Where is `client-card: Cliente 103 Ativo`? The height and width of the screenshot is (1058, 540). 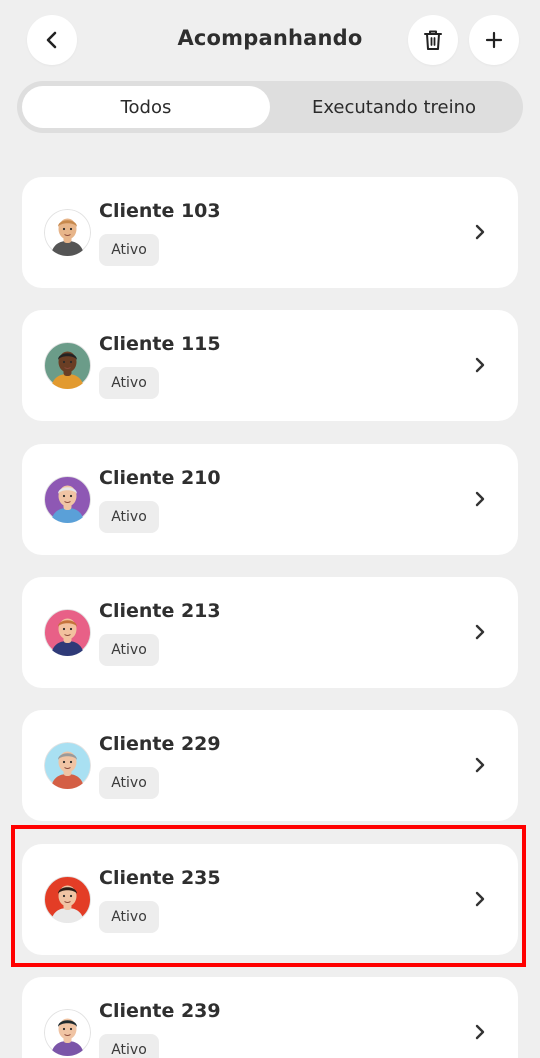 client-card: Cliente 103 Ativo is located at coordinates (270, 232).